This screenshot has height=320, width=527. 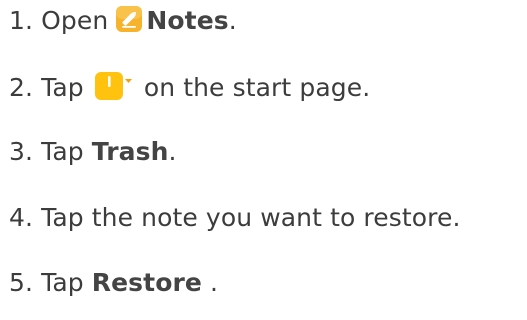 I want to click on step-1: 1. Open Notes., so click(x=123, y=21).